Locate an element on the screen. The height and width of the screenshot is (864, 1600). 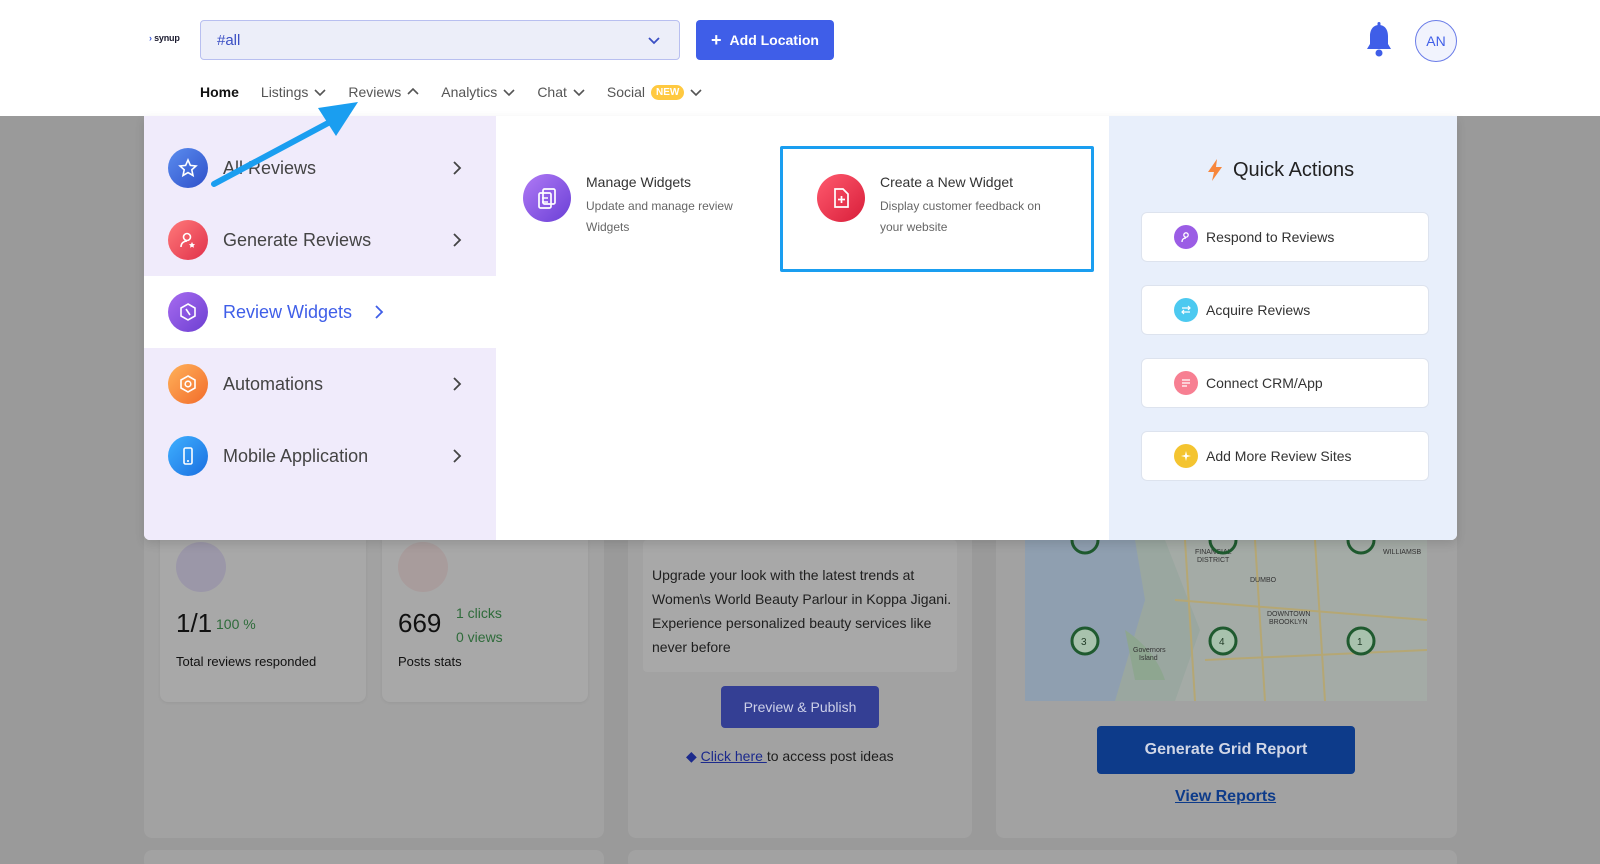
synup-logo: › synup is located at coordinates (164, 38).